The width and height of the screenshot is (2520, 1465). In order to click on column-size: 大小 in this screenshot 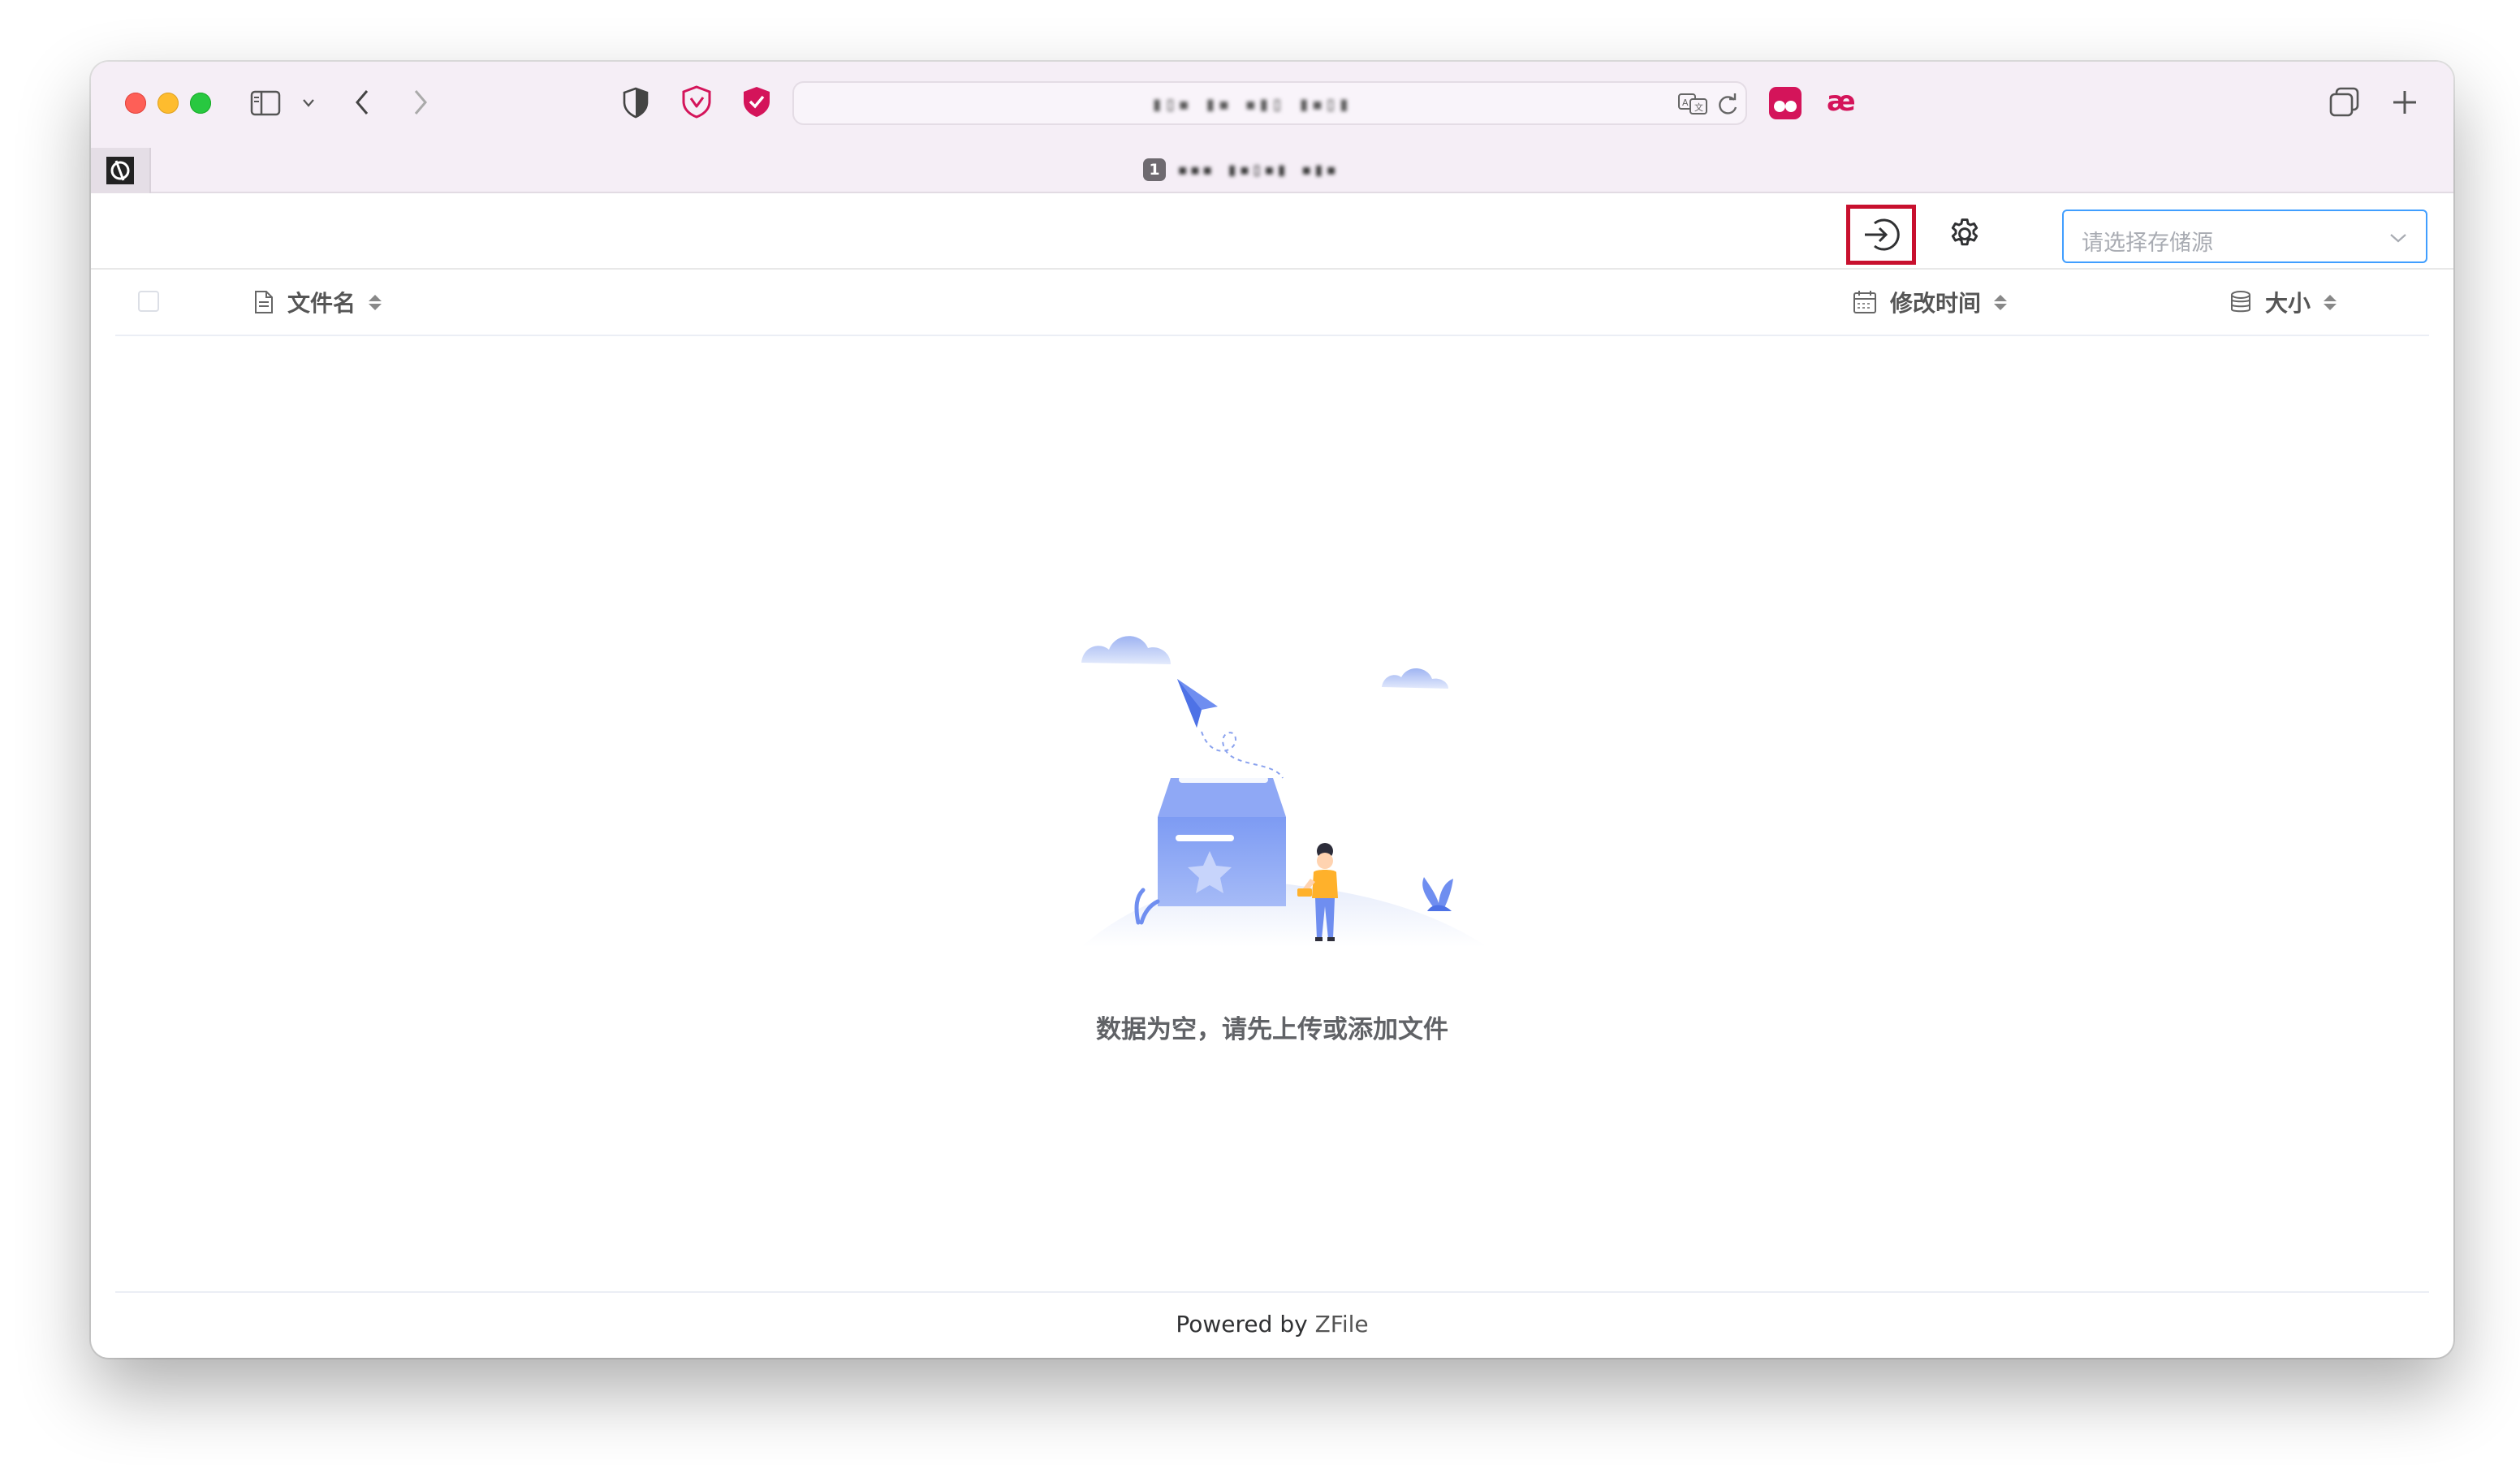, I will do `click(2283, 302)`.